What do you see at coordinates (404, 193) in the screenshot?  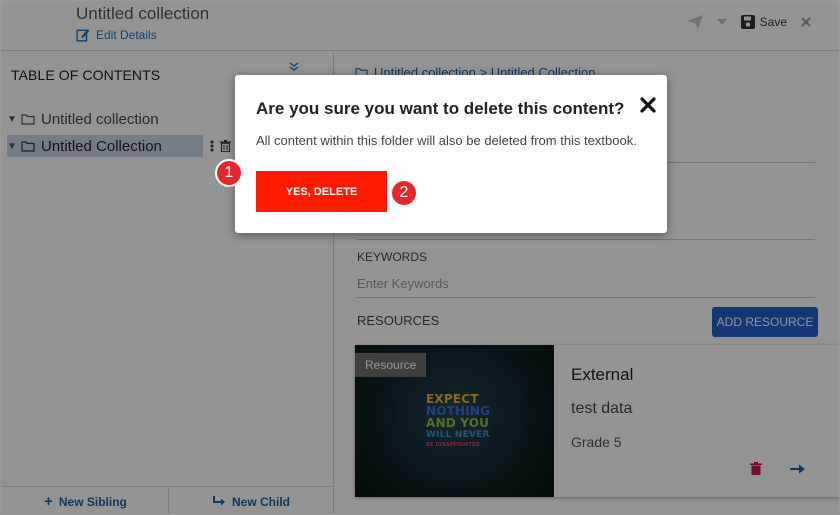 I see `step-badge-2: 2` at bounding box center [404, 193].